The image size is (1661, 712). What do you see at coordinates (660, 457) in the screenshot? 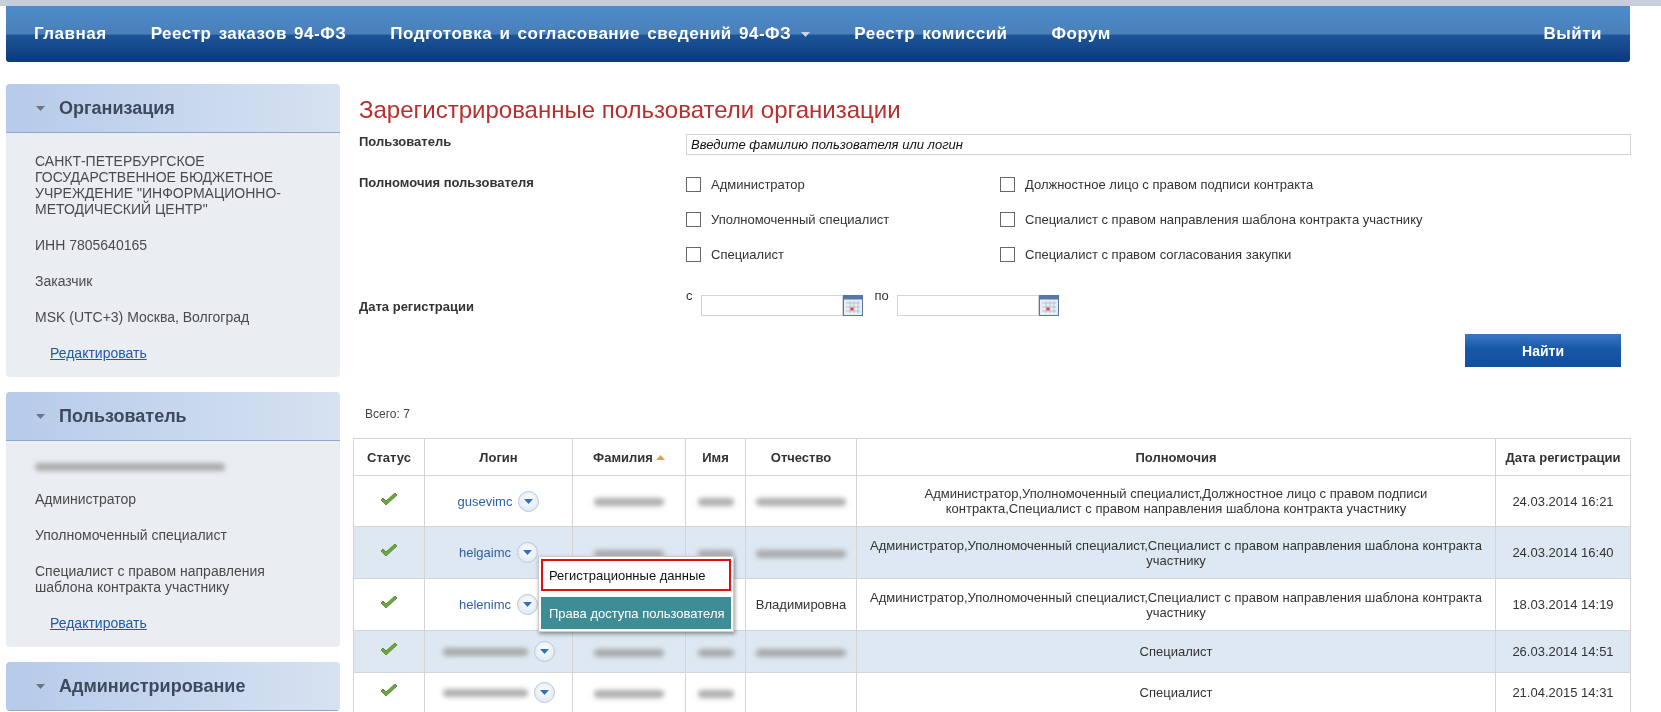
I see `sort-ascending-icon` at bounding box center [660, 457].